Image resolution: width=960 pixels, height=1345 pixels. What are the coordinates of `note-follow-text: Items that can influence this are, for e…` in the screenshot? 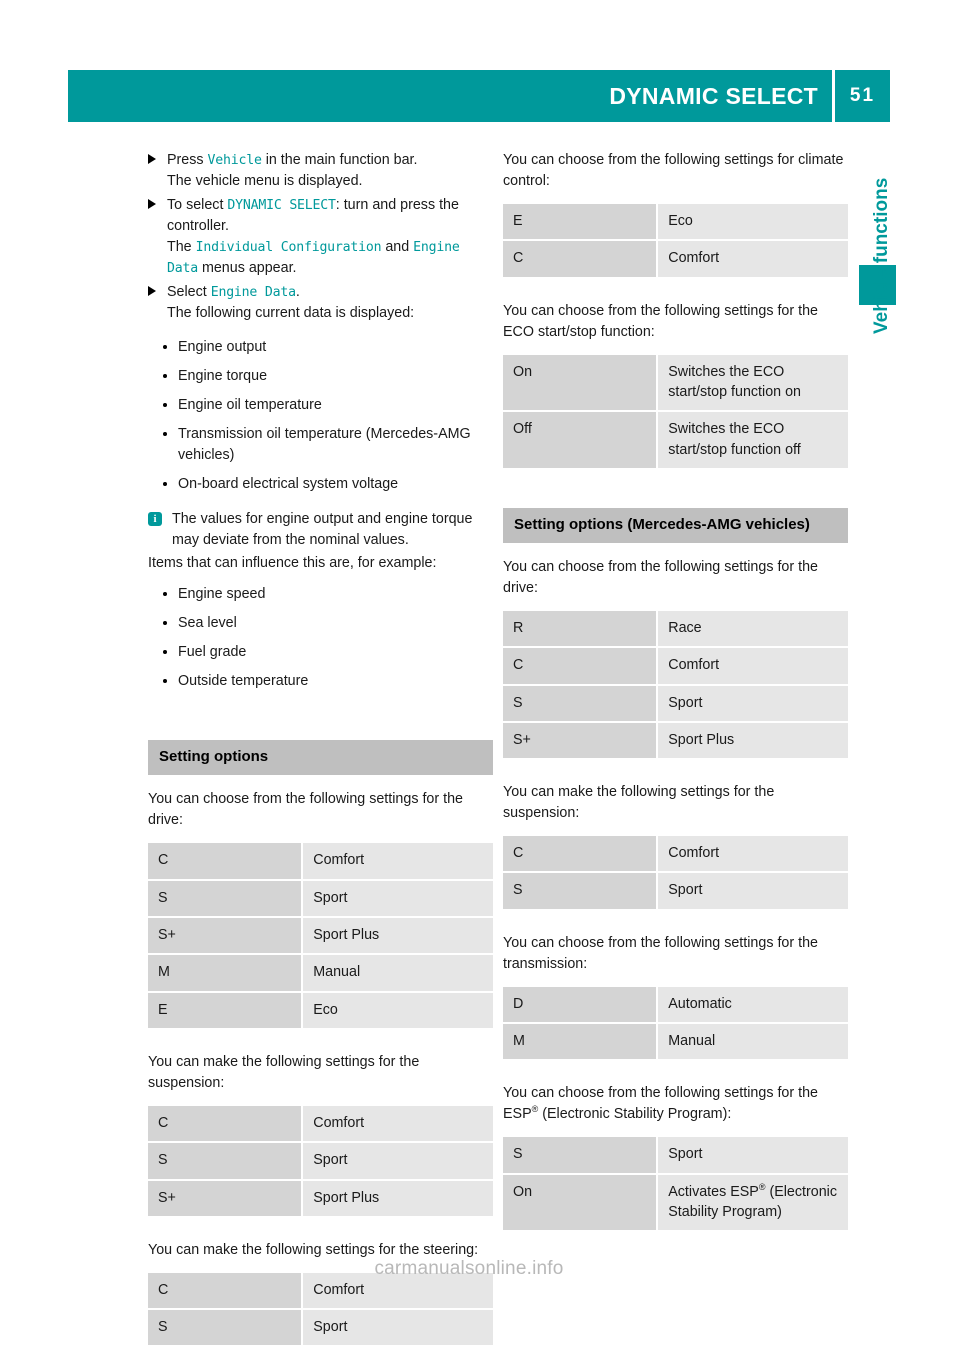 It's located at (292, 563).